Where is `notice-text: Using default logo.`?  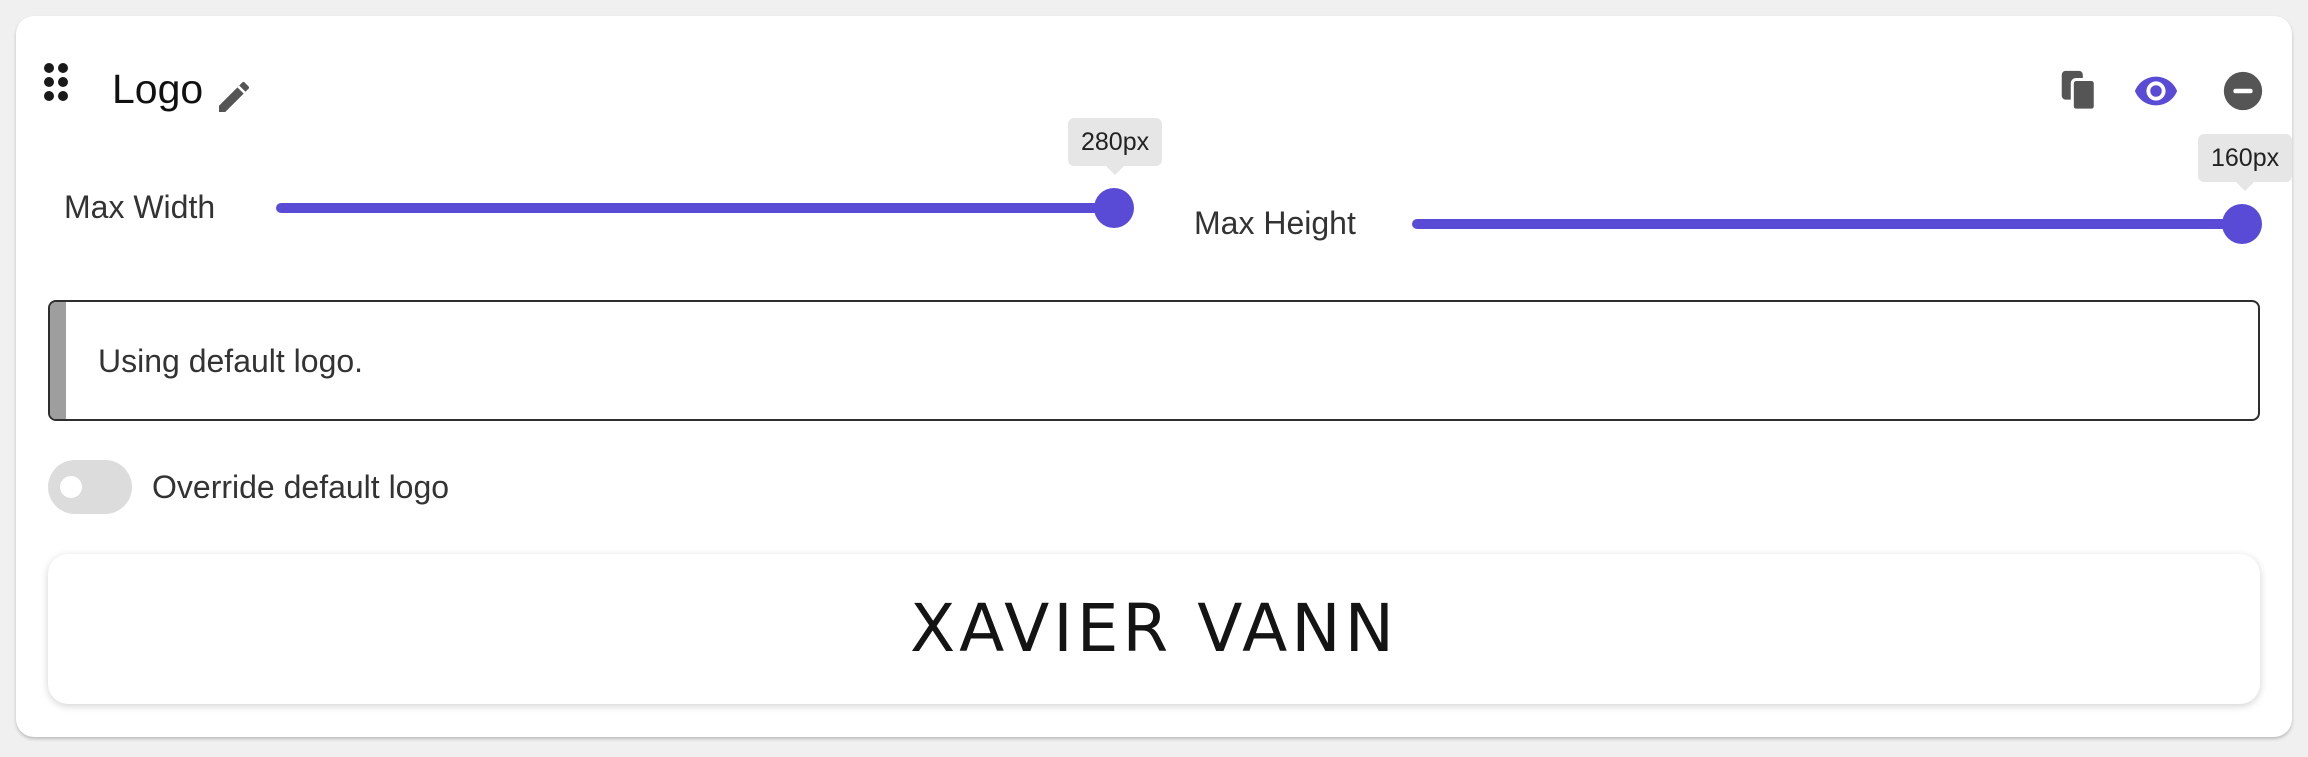
notice-text: Using default logo. is located at coordinates (231, 361).